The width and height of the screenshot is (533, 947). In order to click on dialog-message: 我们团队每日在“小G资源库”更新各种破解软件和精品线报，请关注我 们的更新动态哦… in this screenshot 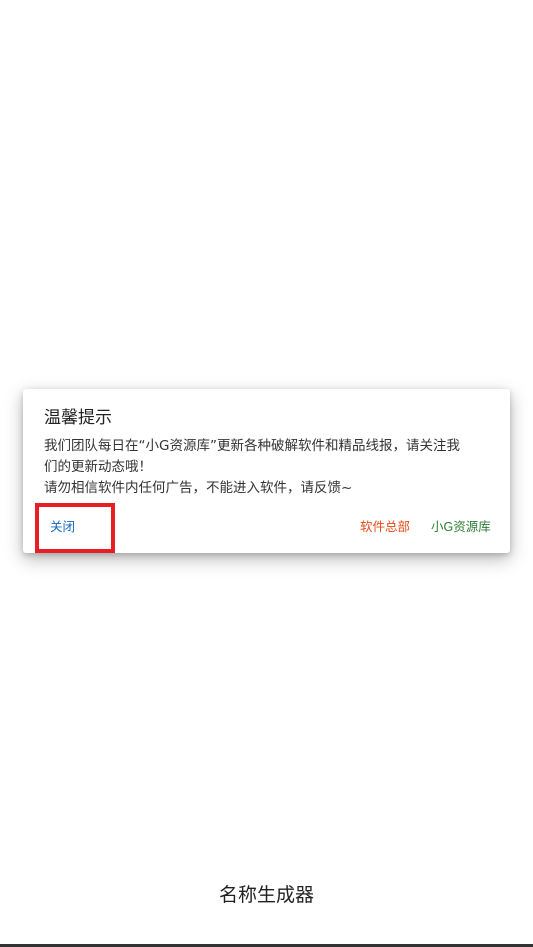, I will do `click(266, 467)`.